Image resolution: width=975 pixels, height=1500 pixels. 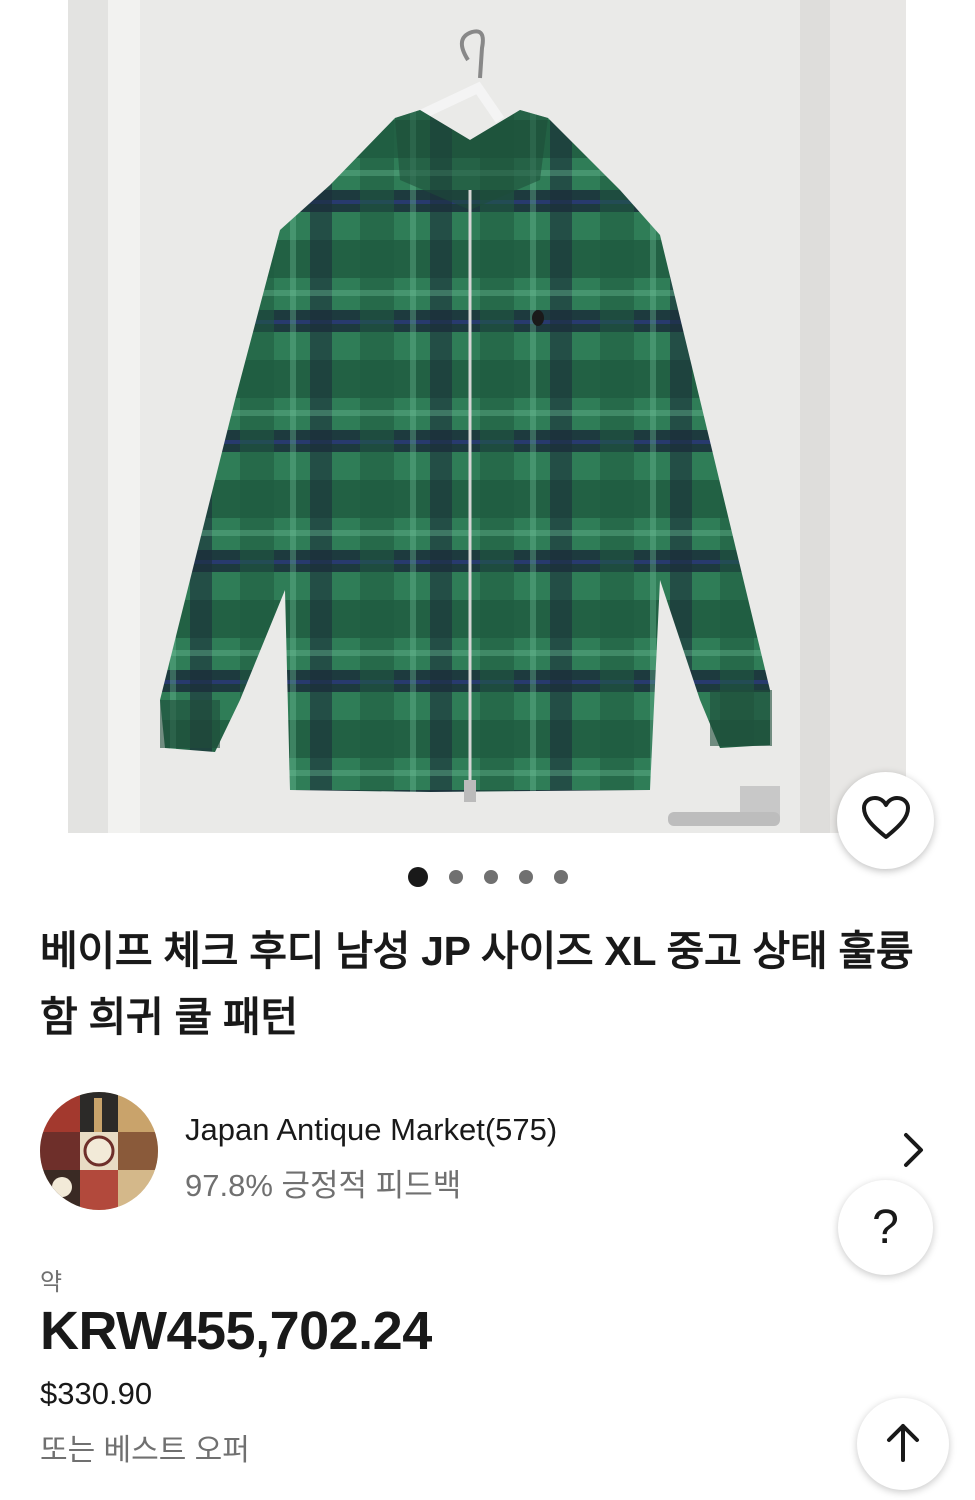 I want to click on product-title: 베이프 체크 후디 남성 JP 사이즈 XL 중고 상태 훌륭함 희귀 쿨 패턴, so click(x=477, y=984).